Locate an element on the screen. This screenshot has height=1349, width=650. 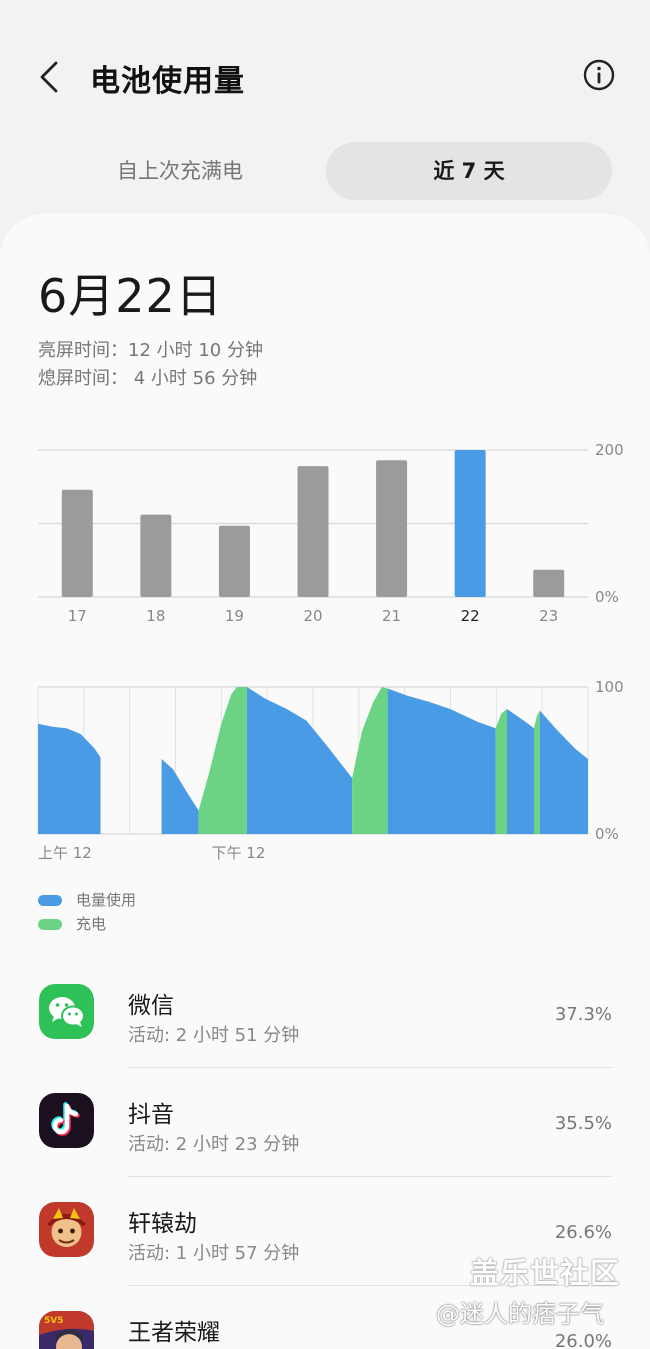
app-activity: 活动: 2 小时 23 分钟 is located at coordinates (214, 1144).